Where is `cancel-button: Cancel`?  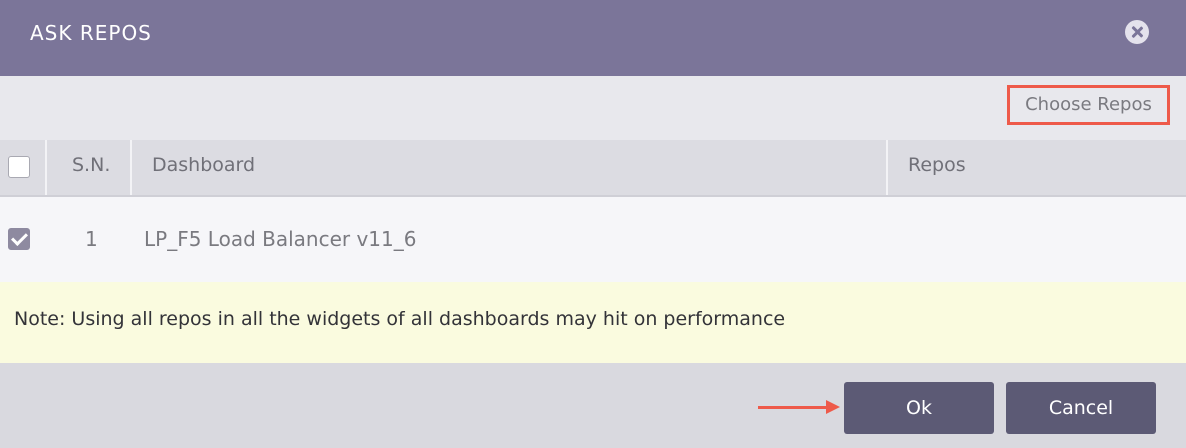
cancel-button: Cancel is located at coordinates (1081, 408).